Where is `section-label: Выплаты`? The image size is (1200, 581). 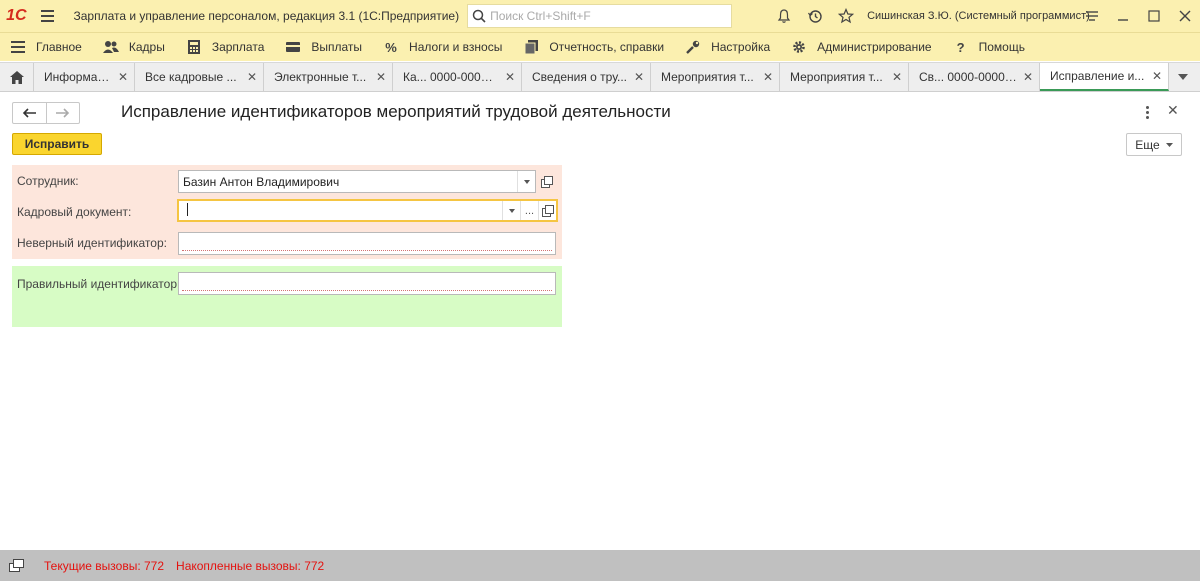
section-label: Выплаты is located at coordinates (337, 47).